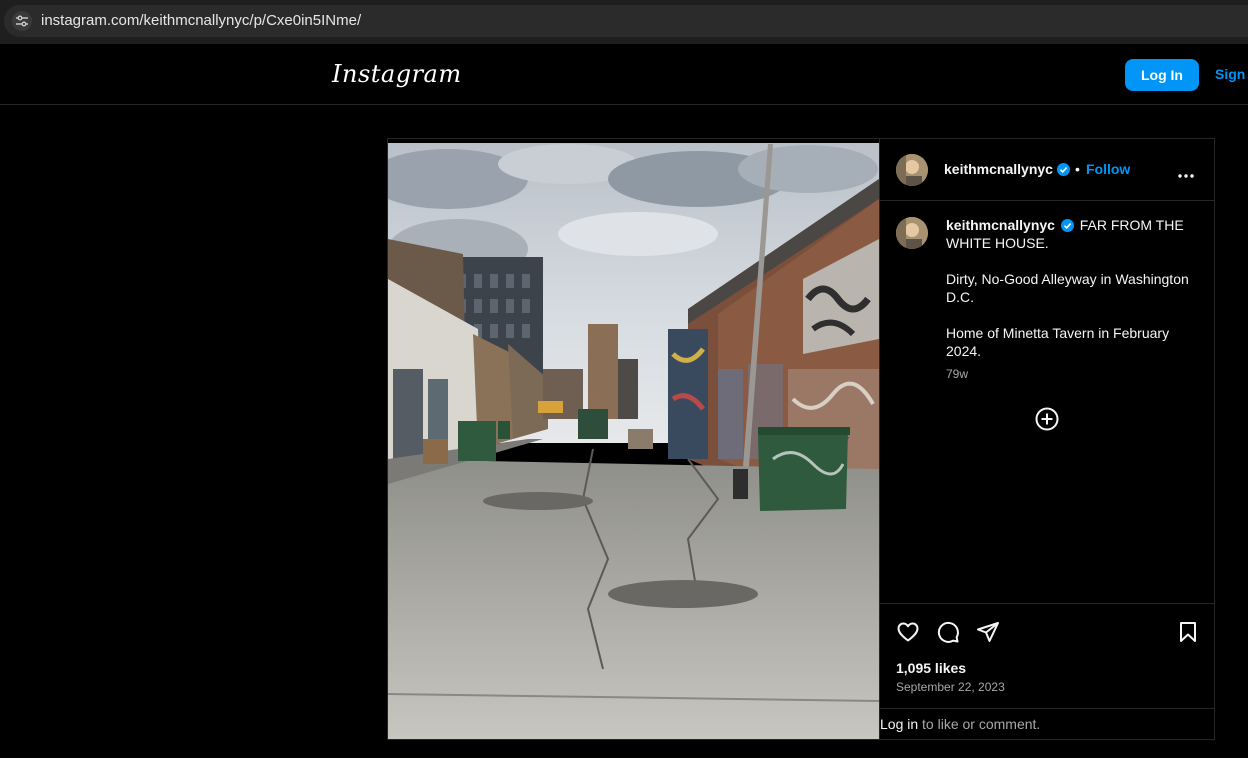  What do you see at coordinates (957, 374) in the screenshot?
I see `post-time-ago: 79w` at bounding box center [957, 374].